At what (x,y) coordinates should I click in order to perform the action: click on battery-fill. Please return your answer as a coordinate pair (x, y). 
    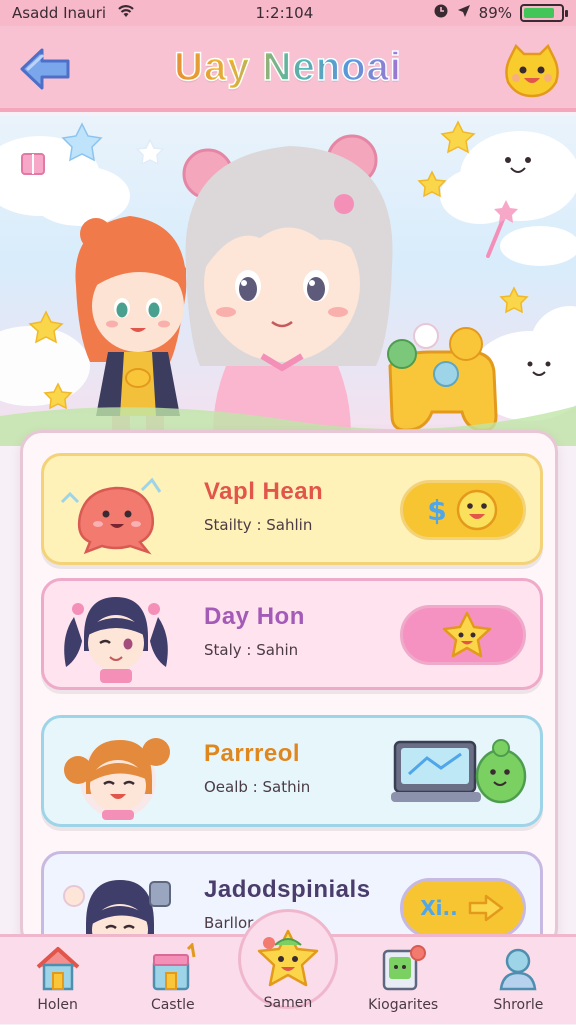
    Looking at the image, I should click on (539, 13).